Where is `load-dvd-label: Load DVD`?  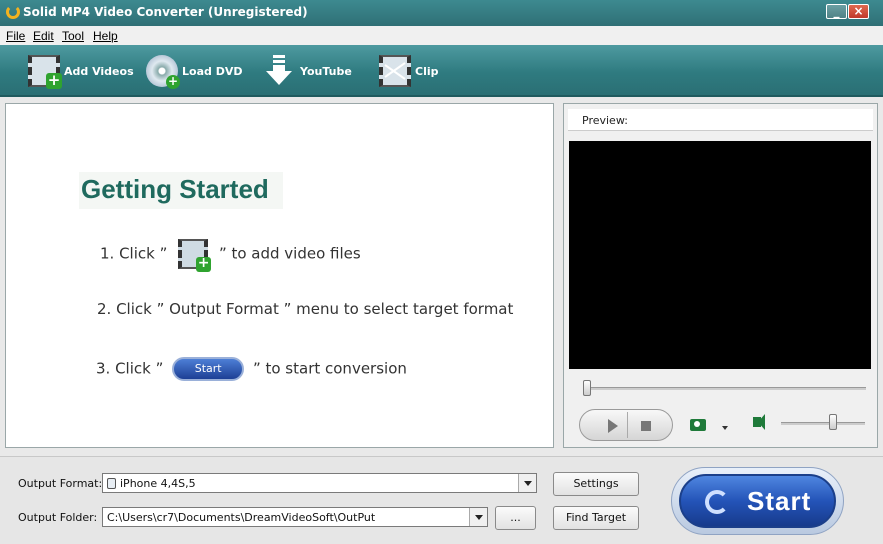 load-dvd-label: Load DVD is located at coordinates (212, 71).